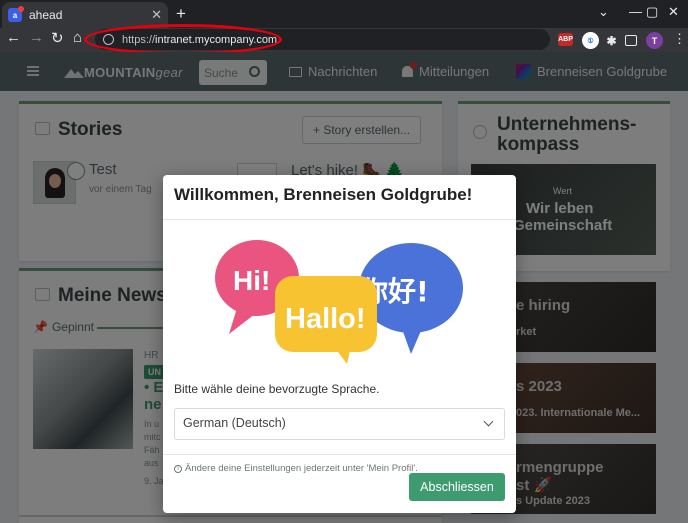  What do you see at coordinates (635, 11) in the screenshot?
I see `minimize-button: —` at bounding box center [635, 11].